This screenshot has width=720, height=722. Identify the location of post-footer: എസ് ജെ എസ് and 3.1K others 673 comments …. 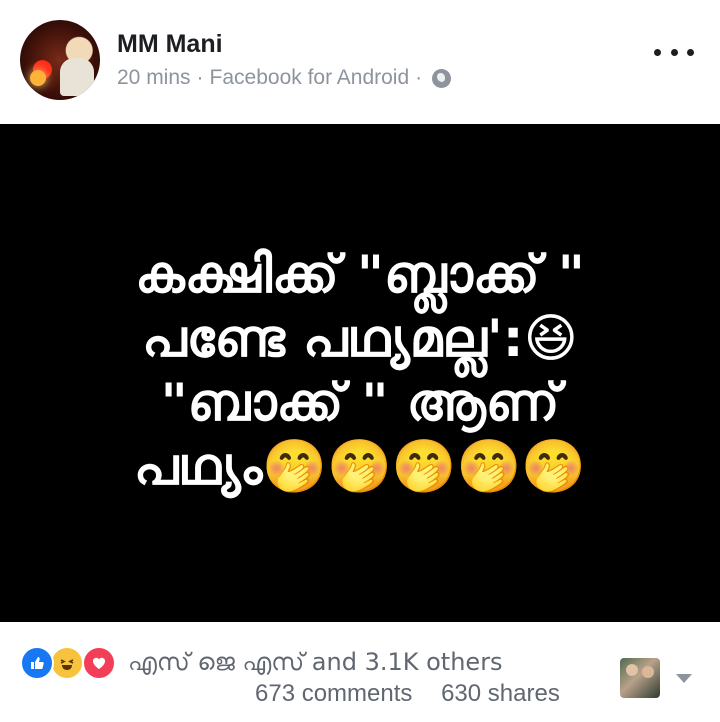
(360, 672).